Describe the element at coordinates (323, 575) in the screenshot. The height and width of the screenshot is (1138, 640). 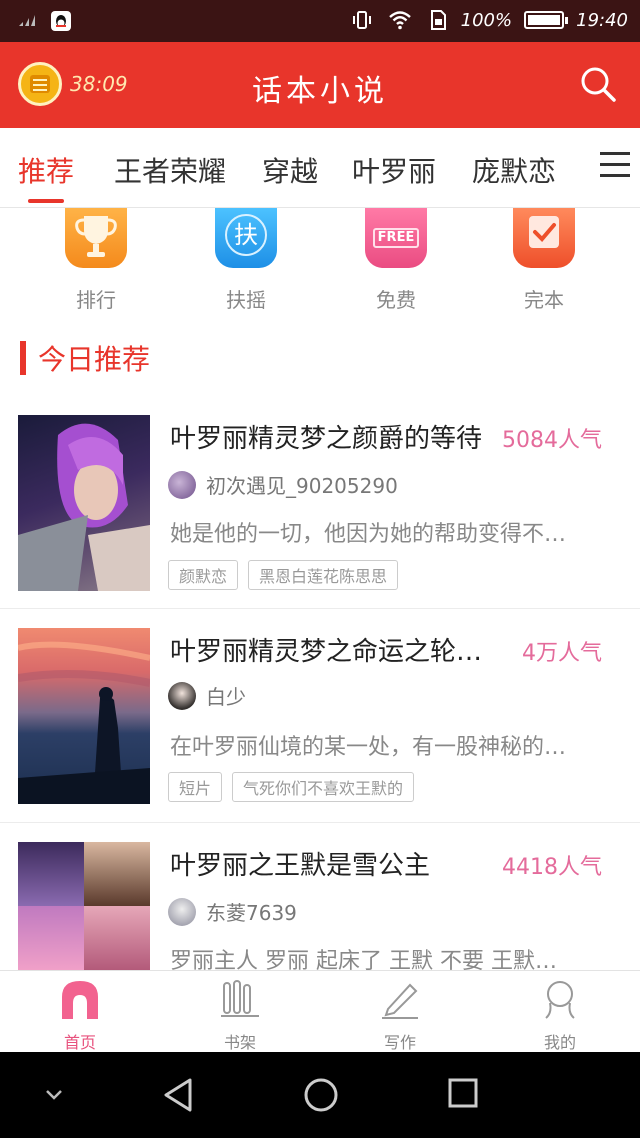
I see `book-tag: 黑恩白莲花陈思思` at that location.